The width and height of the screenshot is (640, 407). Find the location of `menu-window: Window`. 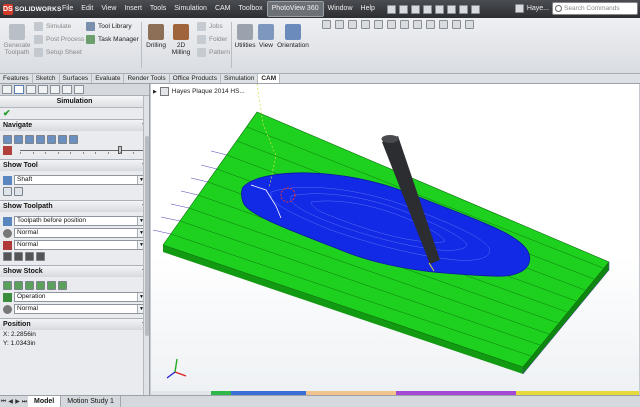

menu-window: Window is located at coordinates (340, 9).